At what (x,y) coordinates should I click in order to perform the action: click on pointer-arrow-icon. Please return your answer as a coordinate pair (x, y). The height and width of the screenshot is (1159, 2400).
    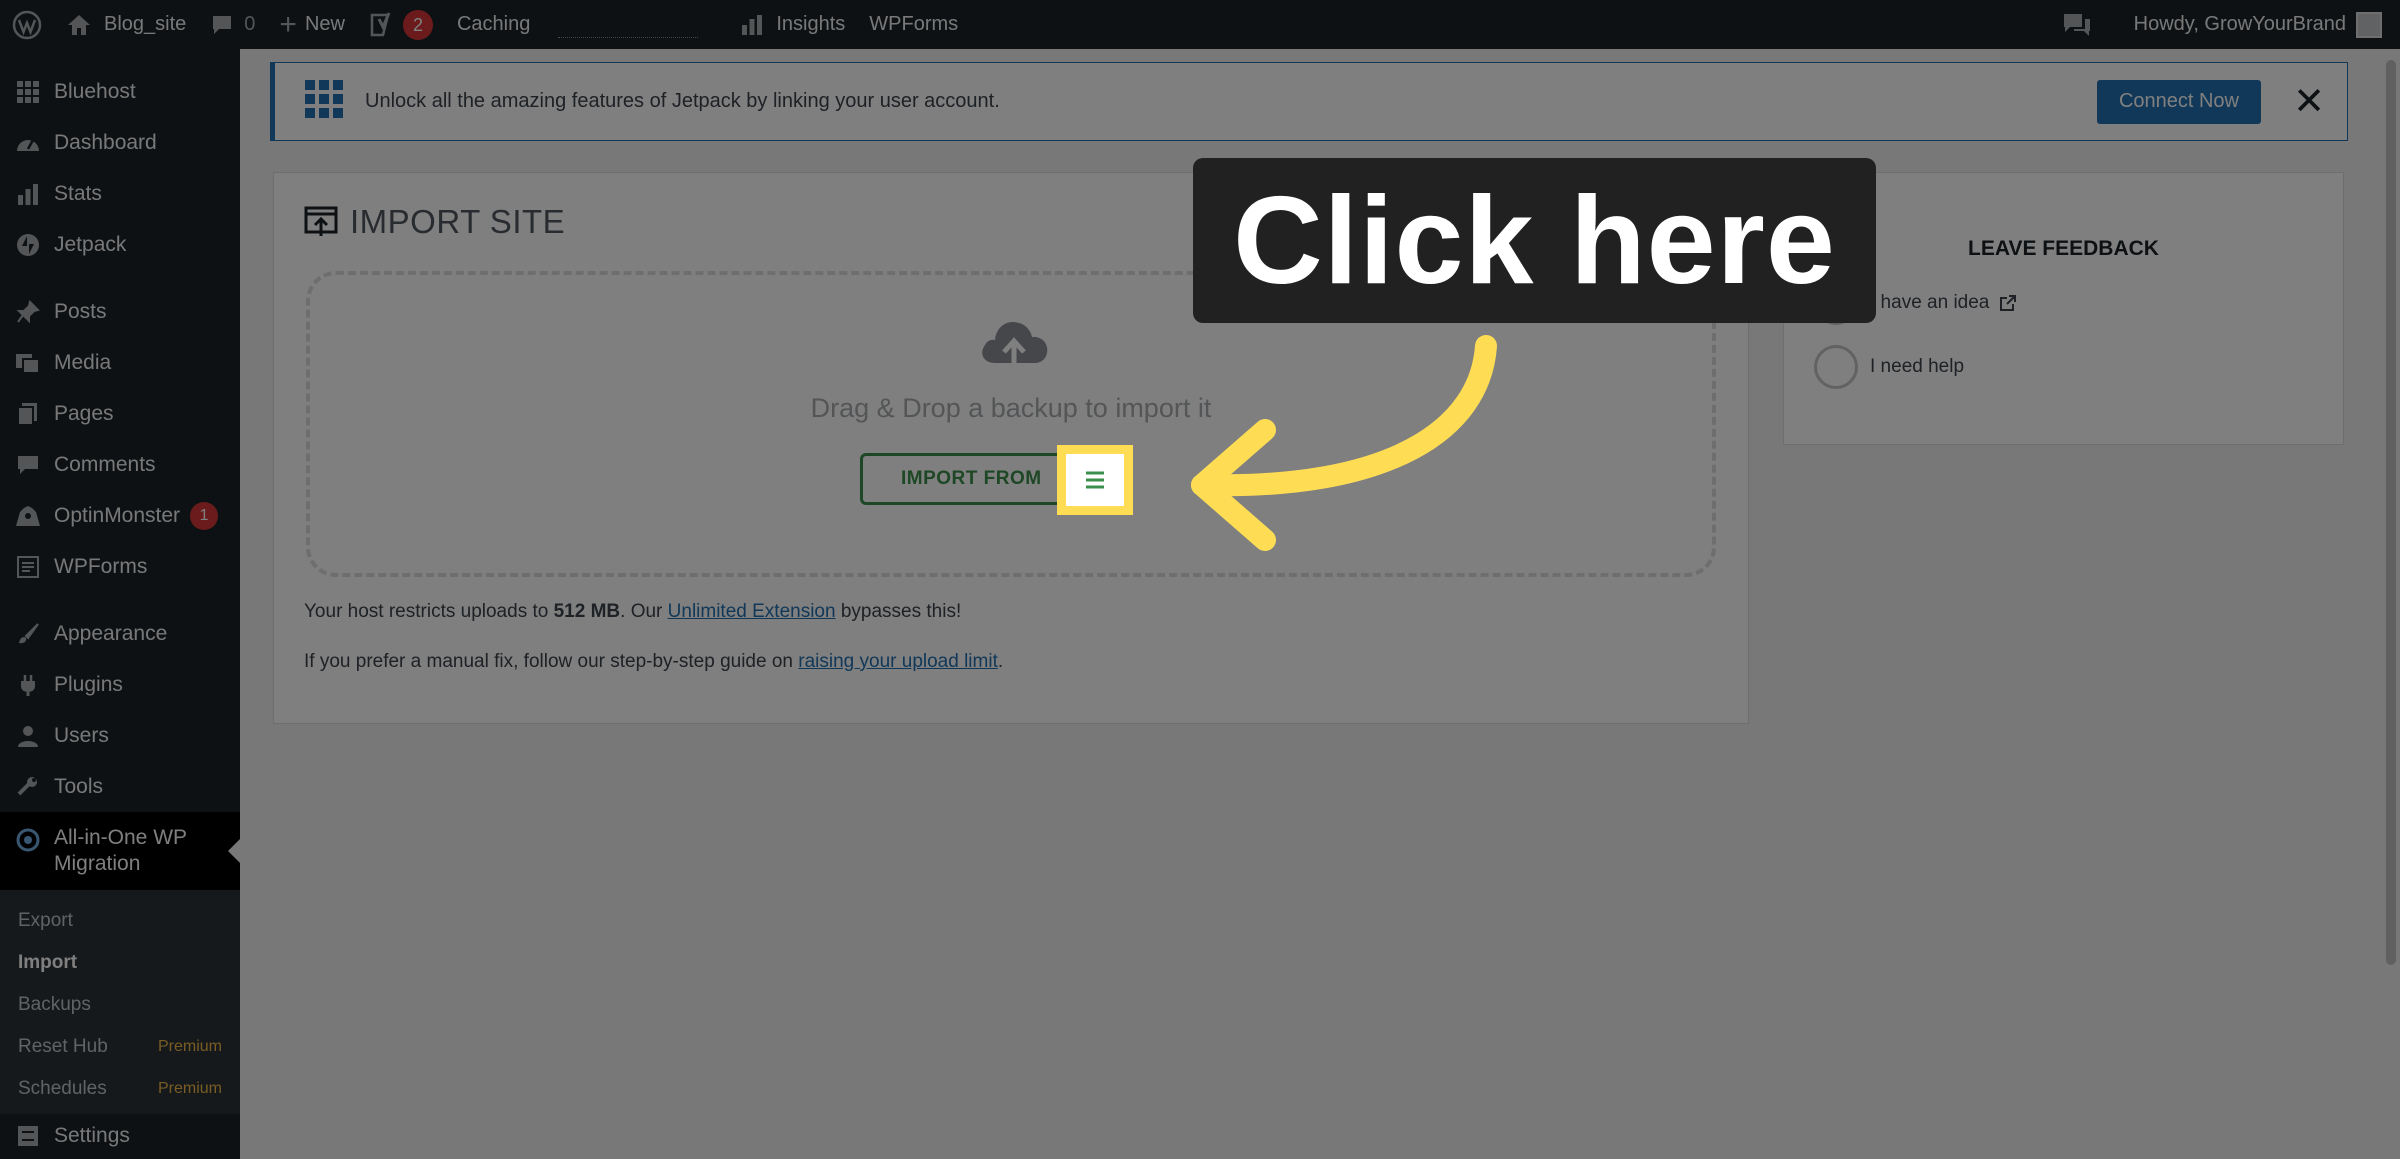
    Looking at the image, I should click on (1344, 443).